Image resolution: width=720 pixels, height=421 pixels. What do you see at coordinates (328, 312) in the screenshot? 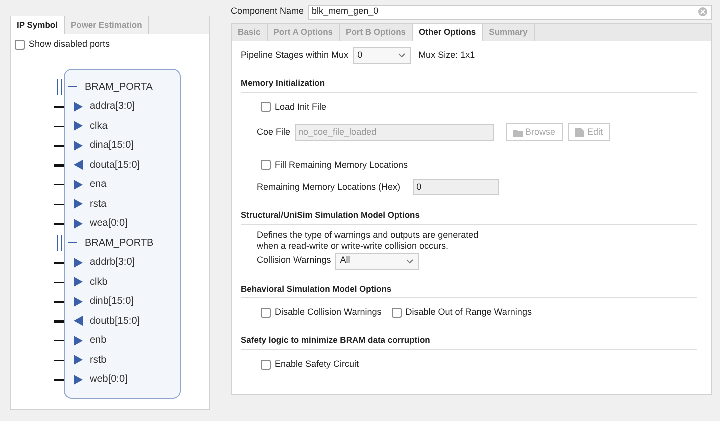
I see `checkbox-label: Disable Collision Warnings` at bounding box center [328, 312].